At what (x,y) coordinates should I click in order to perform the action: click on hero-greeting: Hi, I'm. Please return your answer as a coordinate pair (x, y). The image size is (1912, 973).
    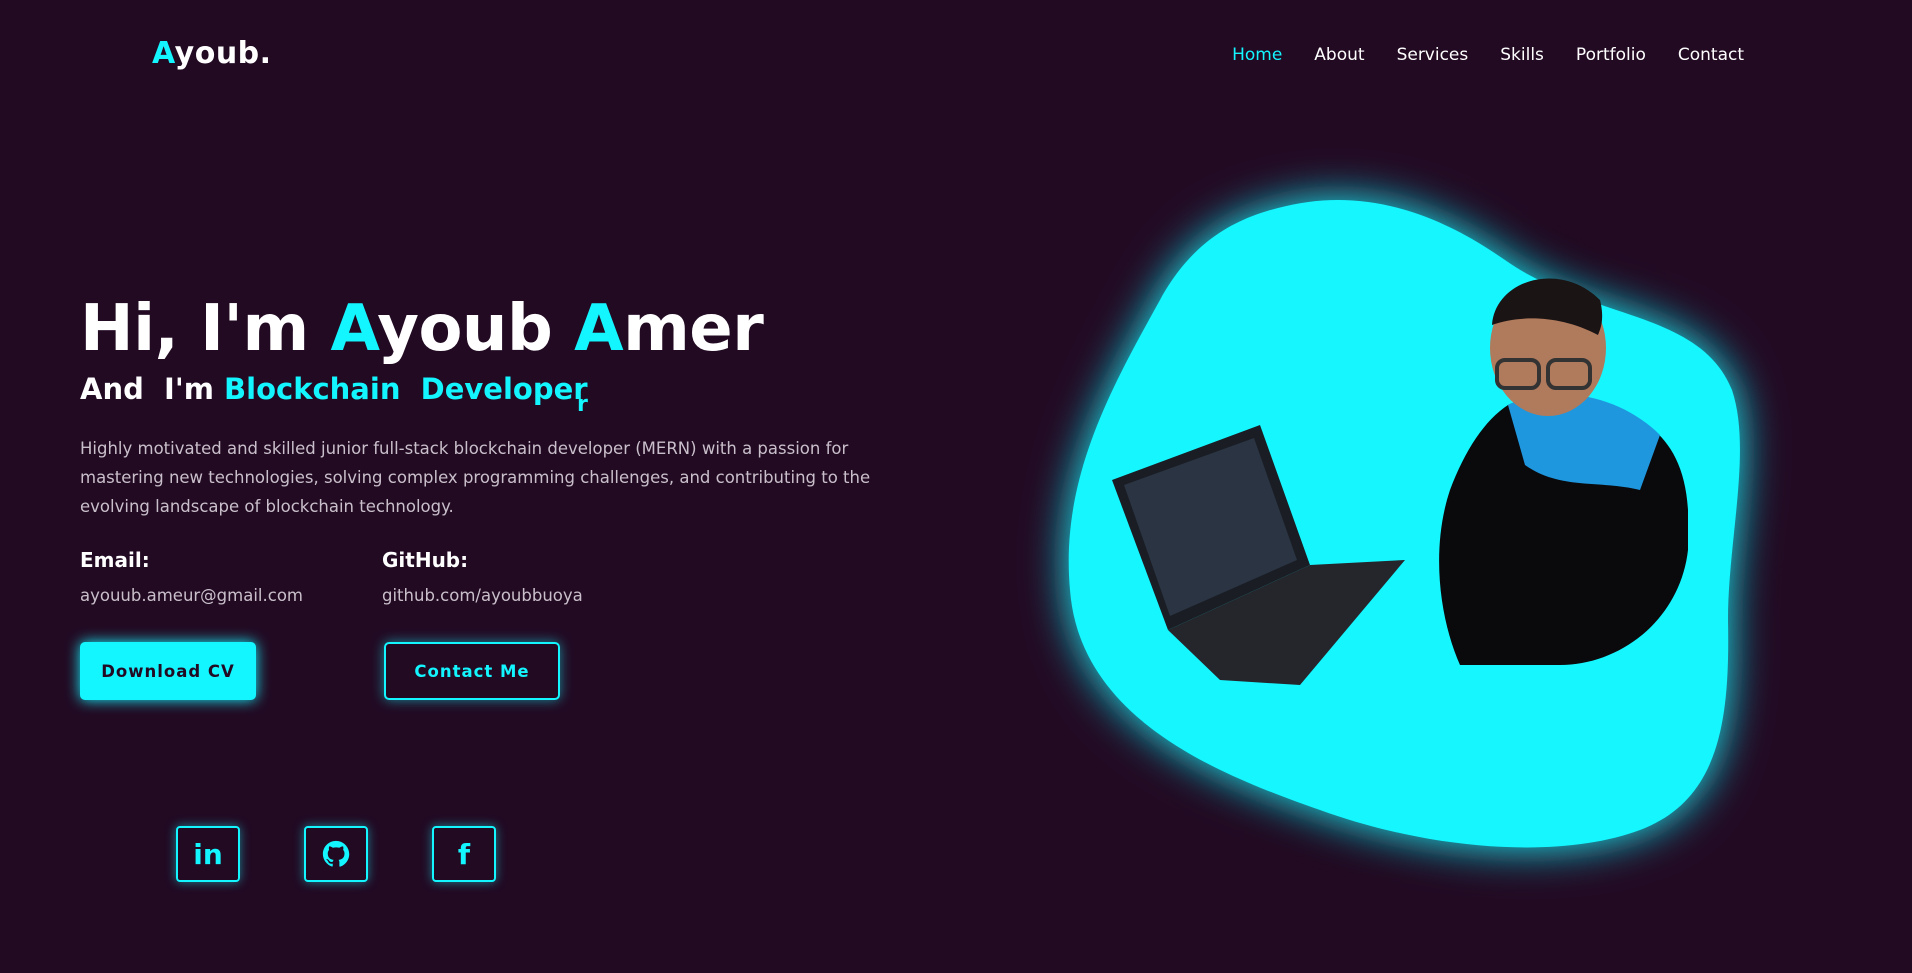
    Looking at the image, I should click on (205, 329).